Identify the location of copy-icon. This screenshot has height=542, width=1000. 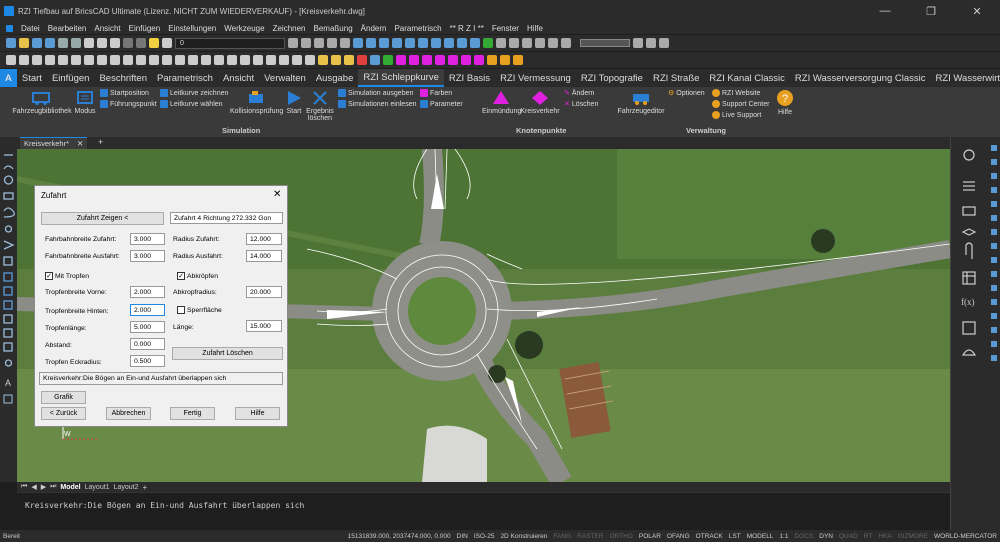
(102, 43).